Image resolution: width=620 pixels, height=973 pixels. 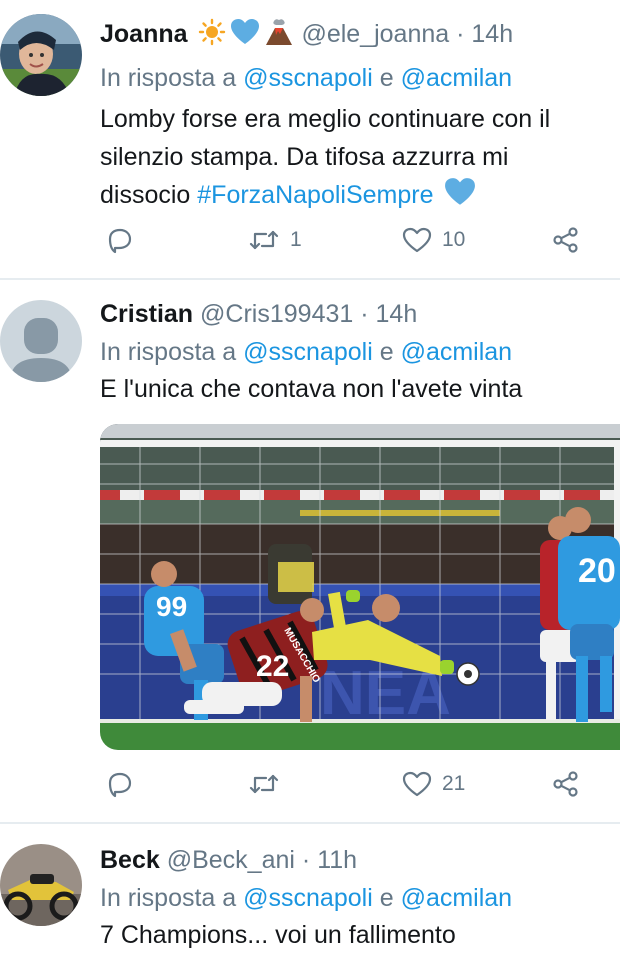 What do you see at coordinates (345, 786) in the screenshot?
I see `tweet-actions: 21` at bounding box center [345, 786].